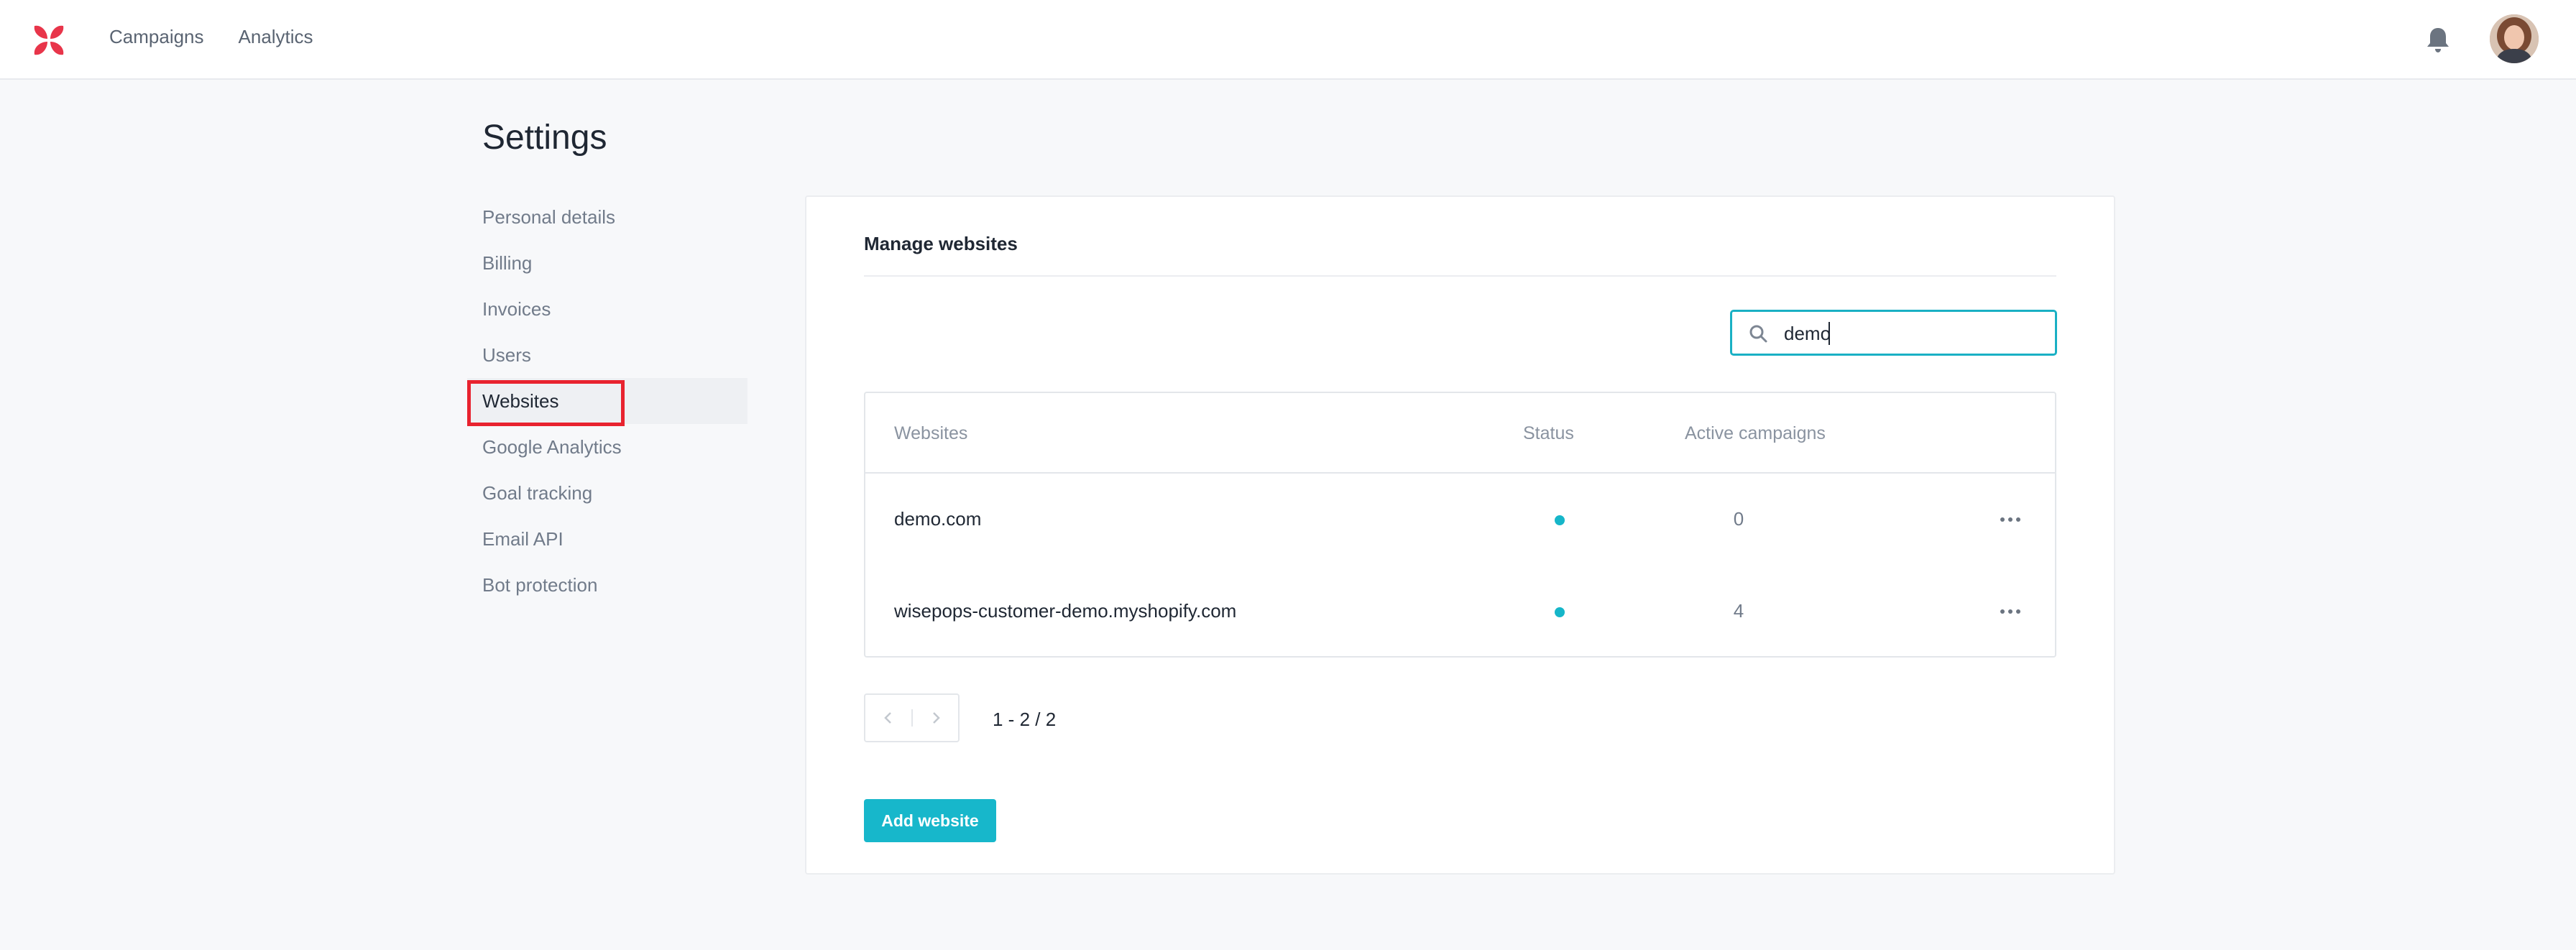 The image size is (2576, 950). I want to click on avatar-image, so click(2514, 38).